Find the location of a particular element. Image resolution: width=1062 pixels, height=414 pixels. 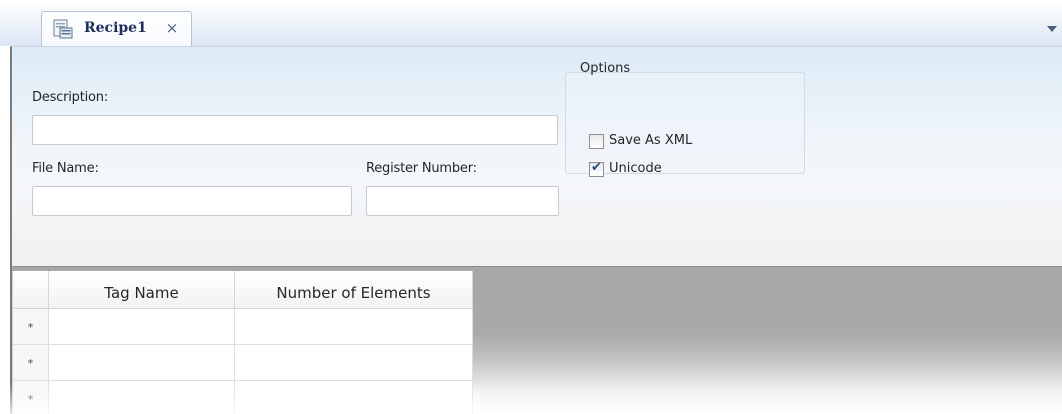

tab-label: Recipe1 is located at coordinates (115, 28).